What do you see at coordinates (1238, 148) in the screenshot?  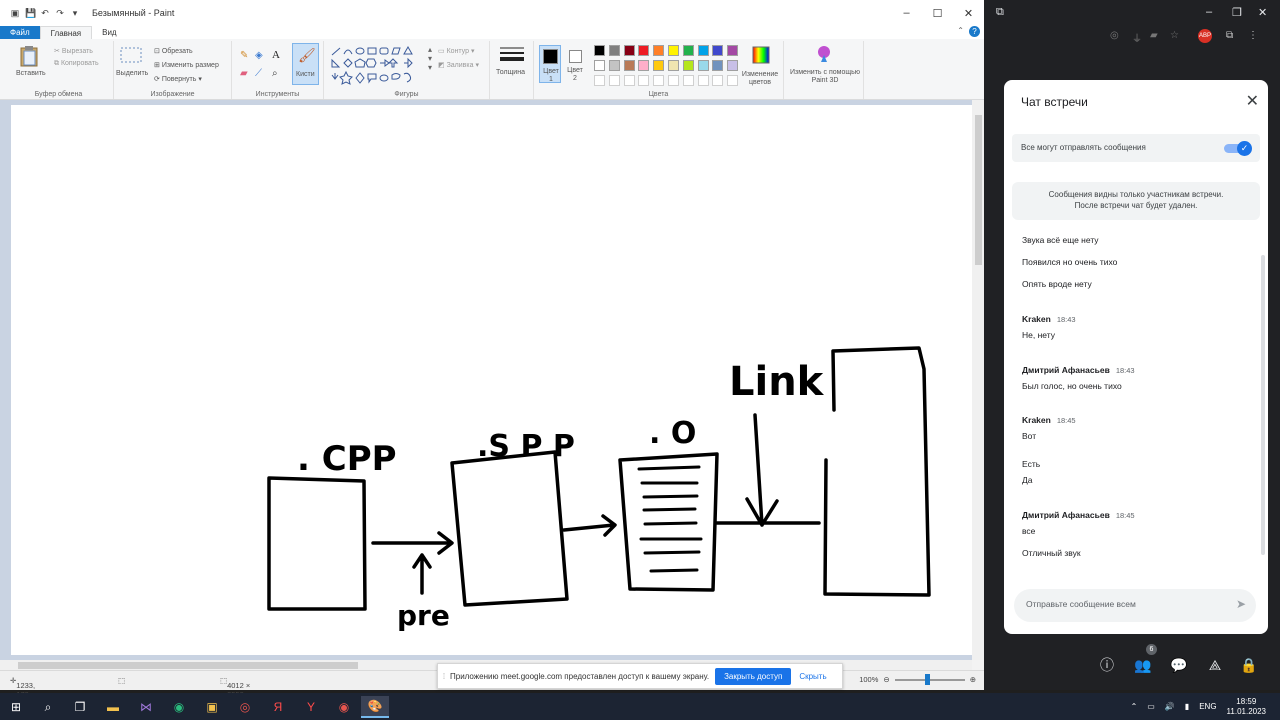 I see `allow-messages-toggle: ✓` at bounding box center [1238, 148].